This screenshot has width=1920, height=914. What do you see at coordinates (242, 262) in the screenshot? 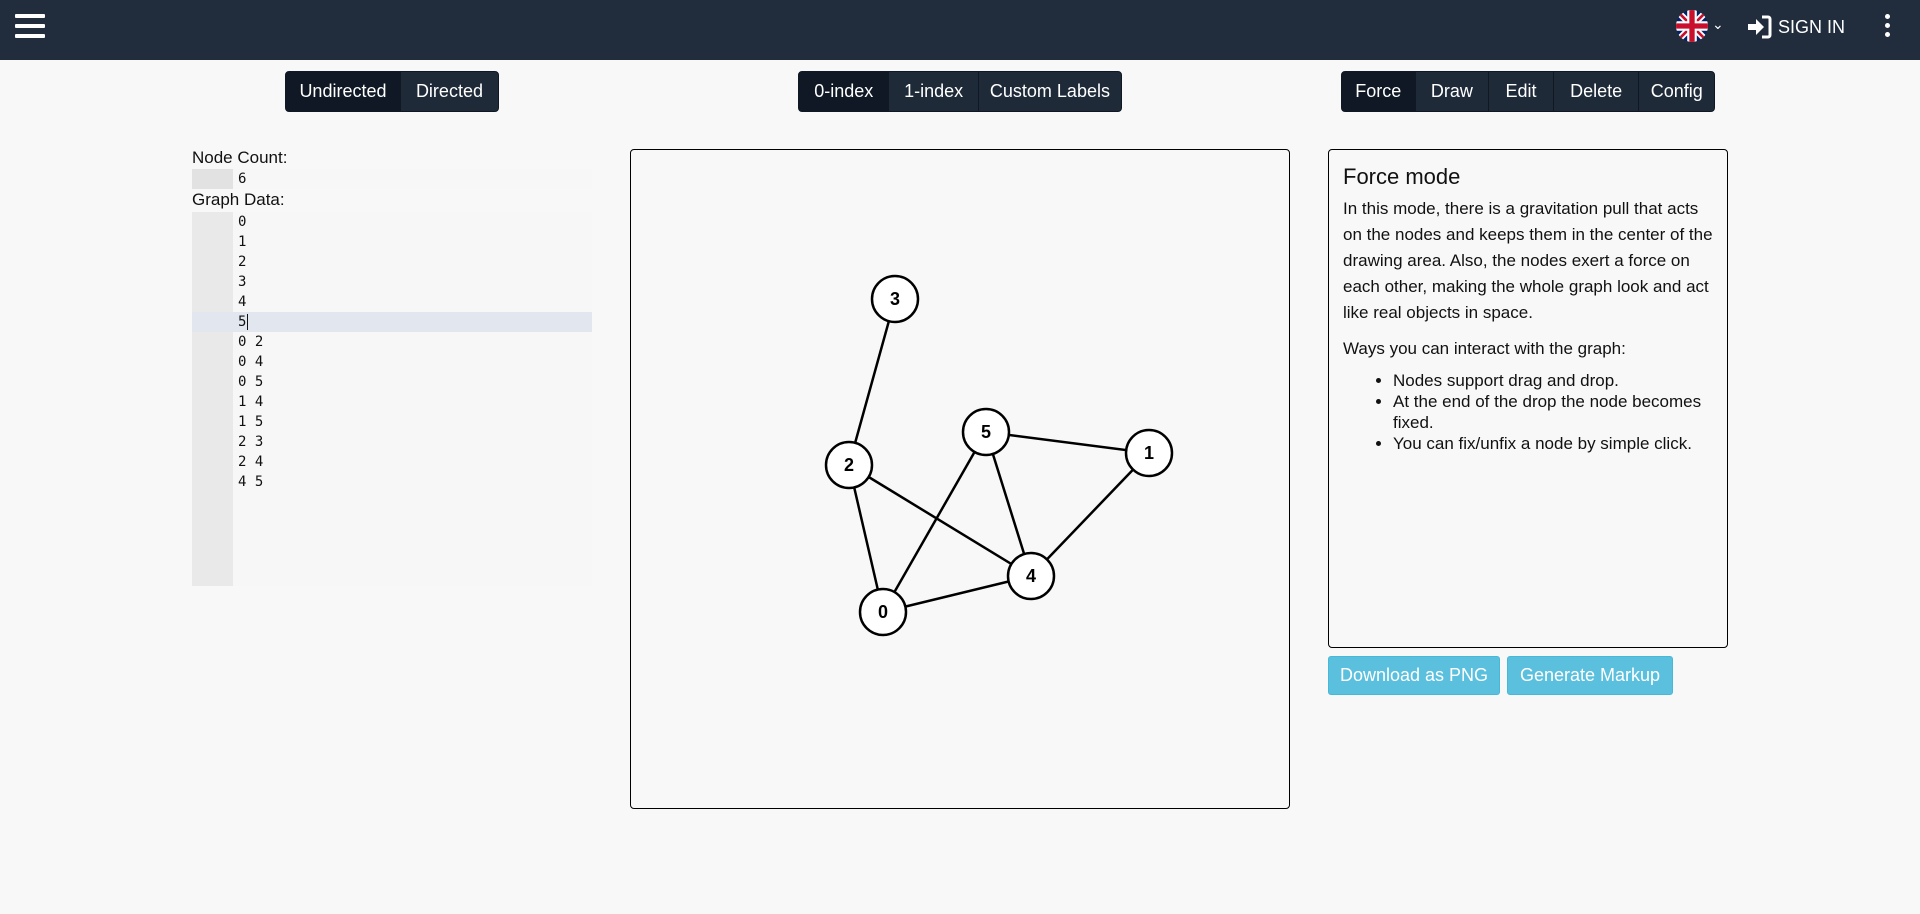
I see `editor-line: 2` at bounding box center [242, 262].